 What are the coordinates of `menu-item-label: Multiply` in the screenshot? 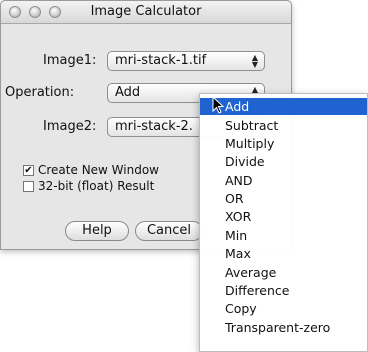 It's located at (250, 143).